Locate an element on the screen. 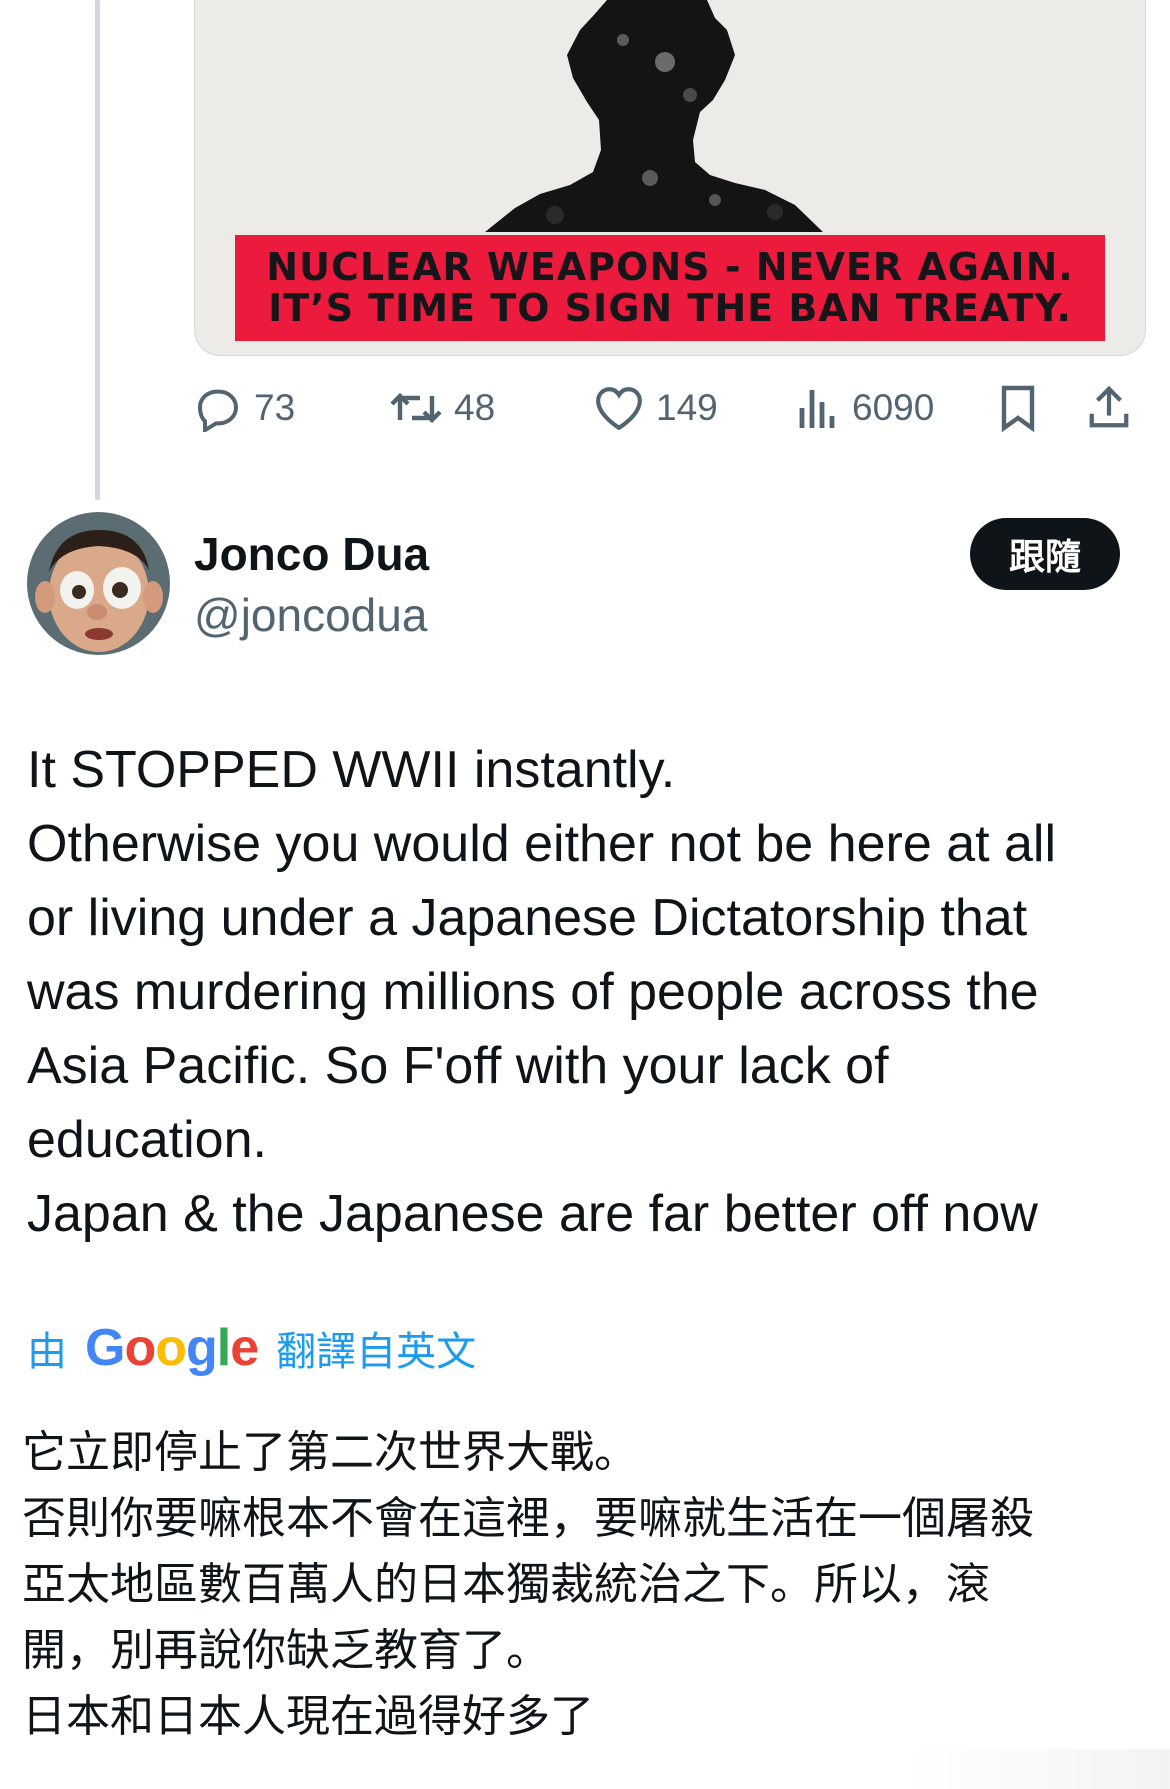 The height and width of the screenshot is (1789, 1170). translated-line: 亞太地區數百萬人的日本獨裁統治之下。所以，滾 is located at coordinates (506, 1584).